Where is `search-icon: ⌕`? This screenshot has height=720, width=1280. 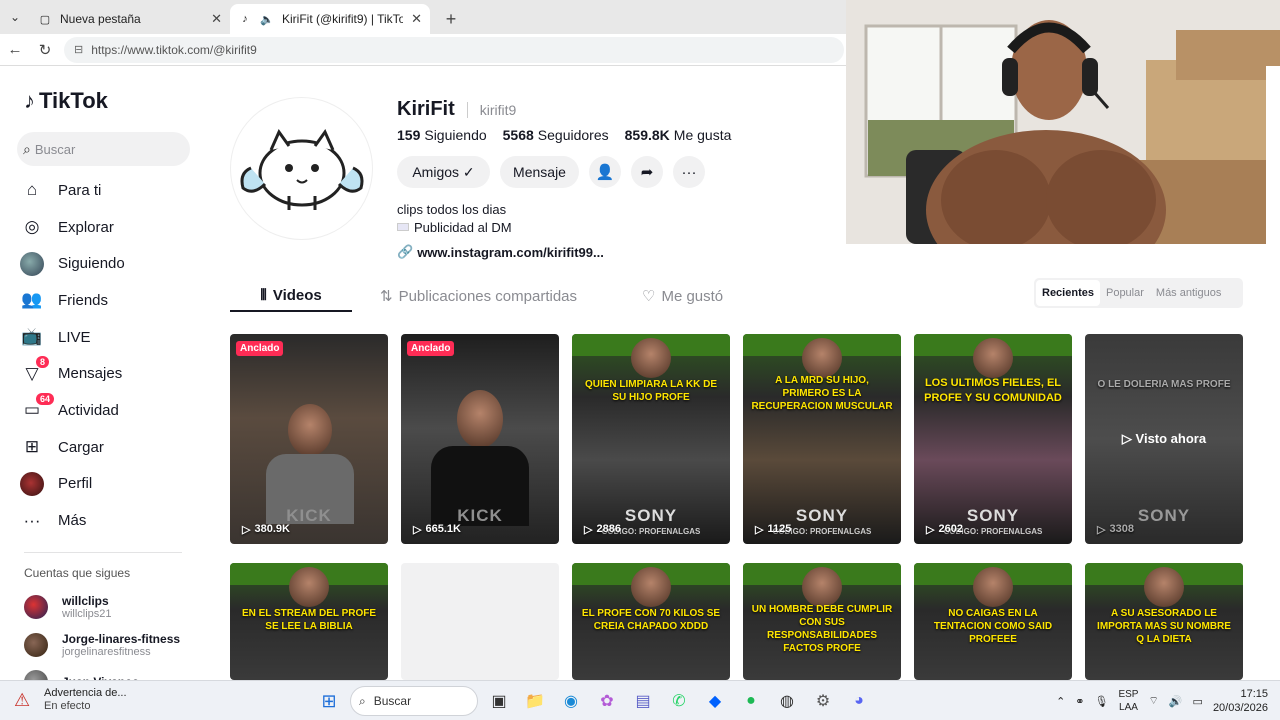
search-icon: ⌕ is located at coordinates (362, 700).